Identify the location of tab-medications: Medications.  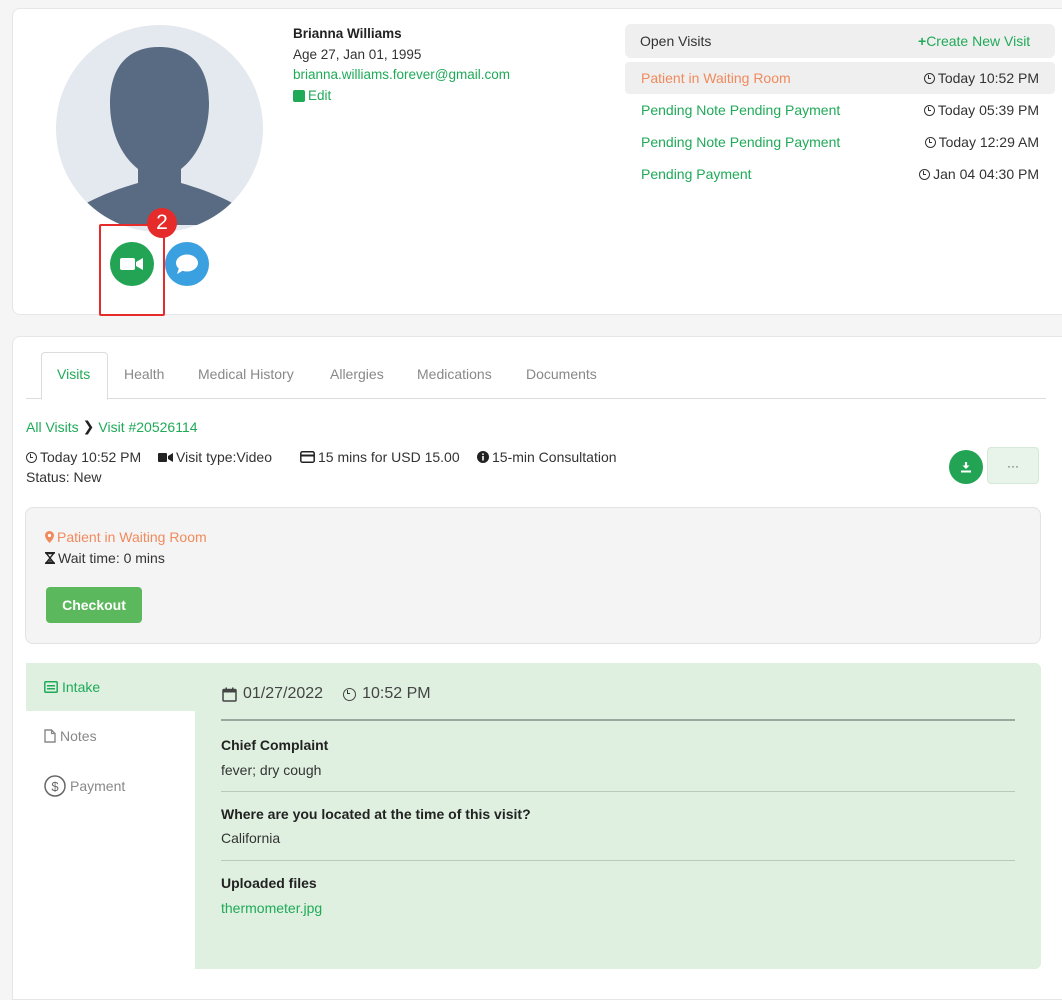
(454, 374).